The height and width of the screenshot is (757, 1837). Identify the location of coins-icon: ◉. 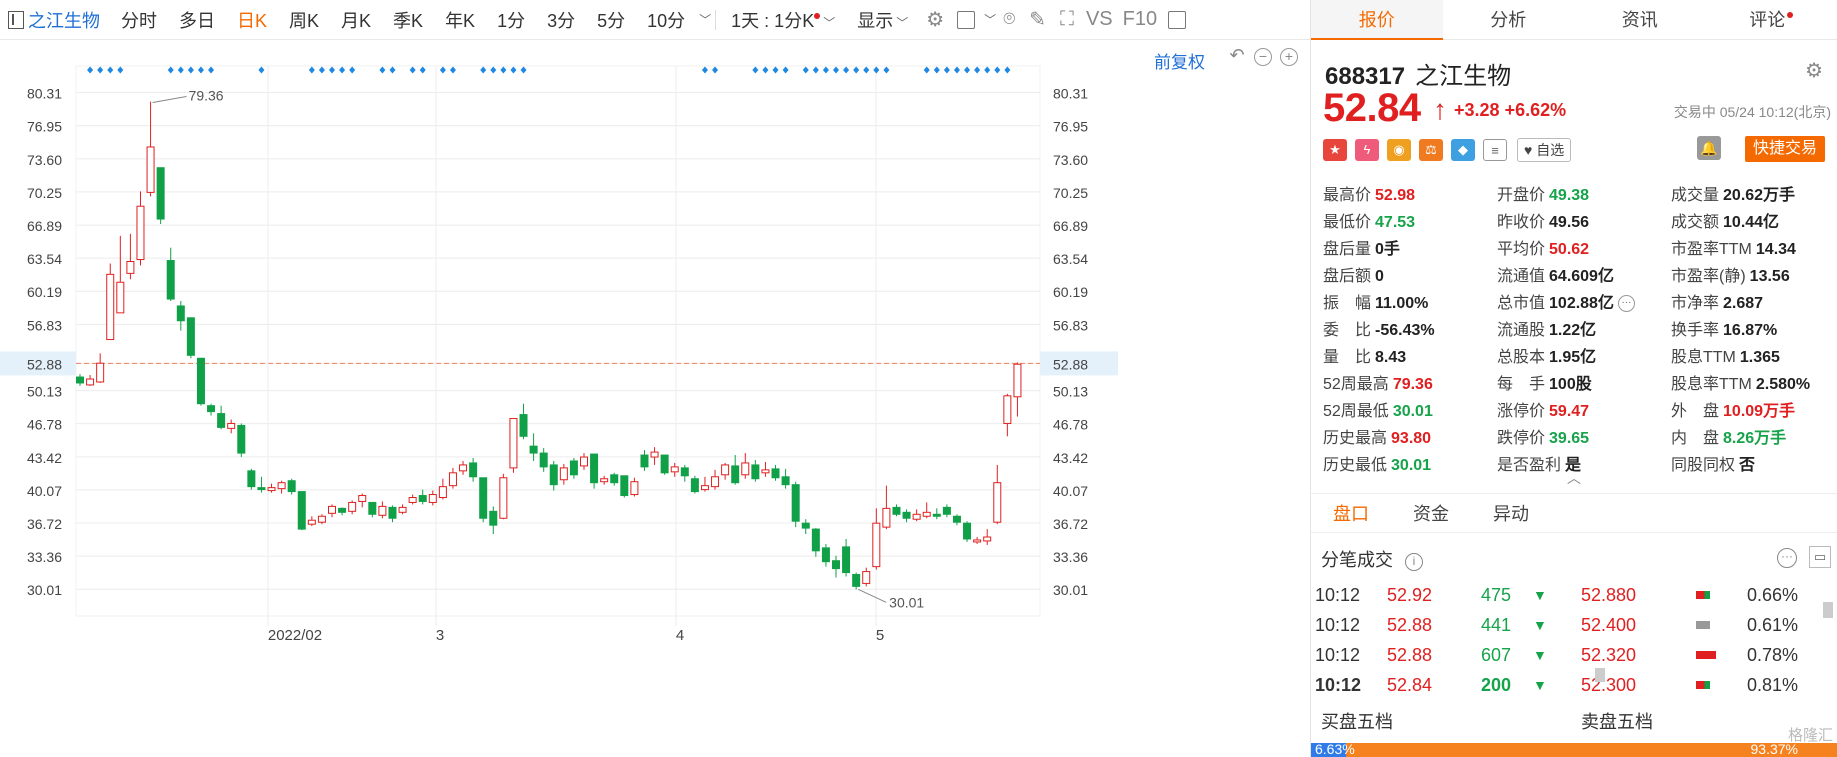
(1399, 150).